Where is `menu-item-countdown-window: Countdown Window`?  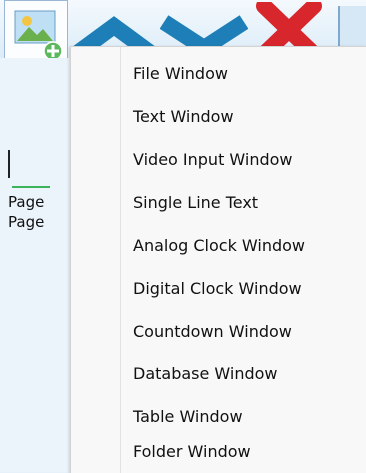 menu-item-countdown-window: Countdown Window is located at coordinates (219, 332).